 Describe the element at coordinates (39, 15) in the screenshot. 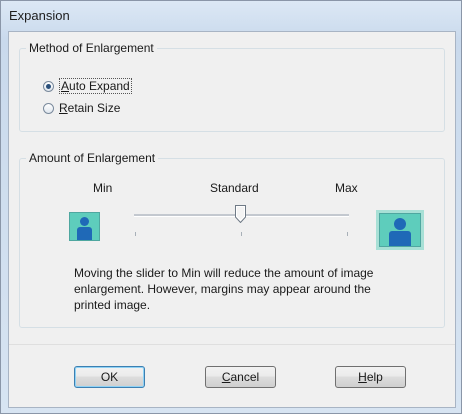

I see `window-title: Expansion` at that location.